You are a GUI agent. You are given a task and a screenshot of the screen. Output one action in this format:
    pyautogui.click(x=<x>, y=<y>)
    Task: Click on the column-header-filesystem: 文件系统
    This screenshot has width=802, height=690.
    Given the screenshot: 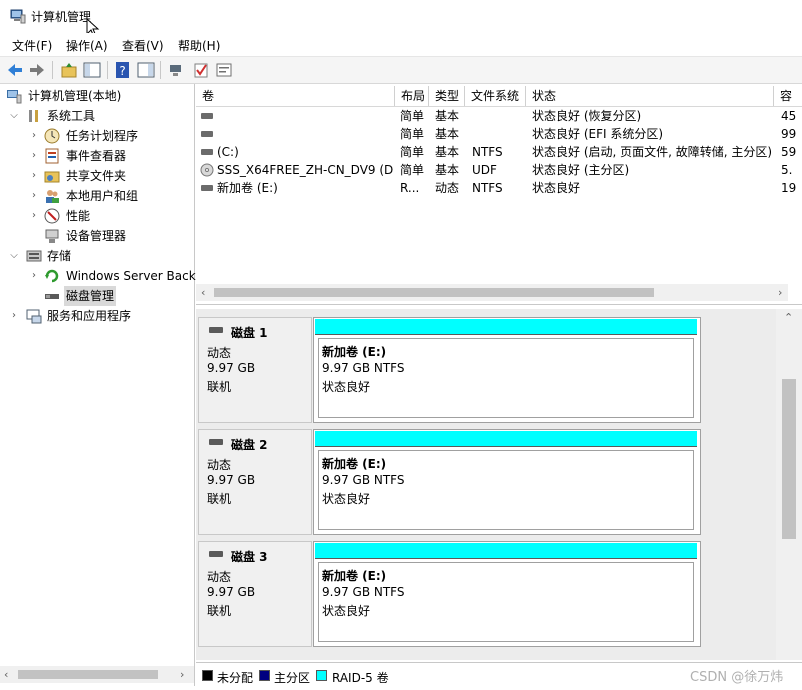 What is the action you would take?
    pyautogui.click(x=495, y=96)
    